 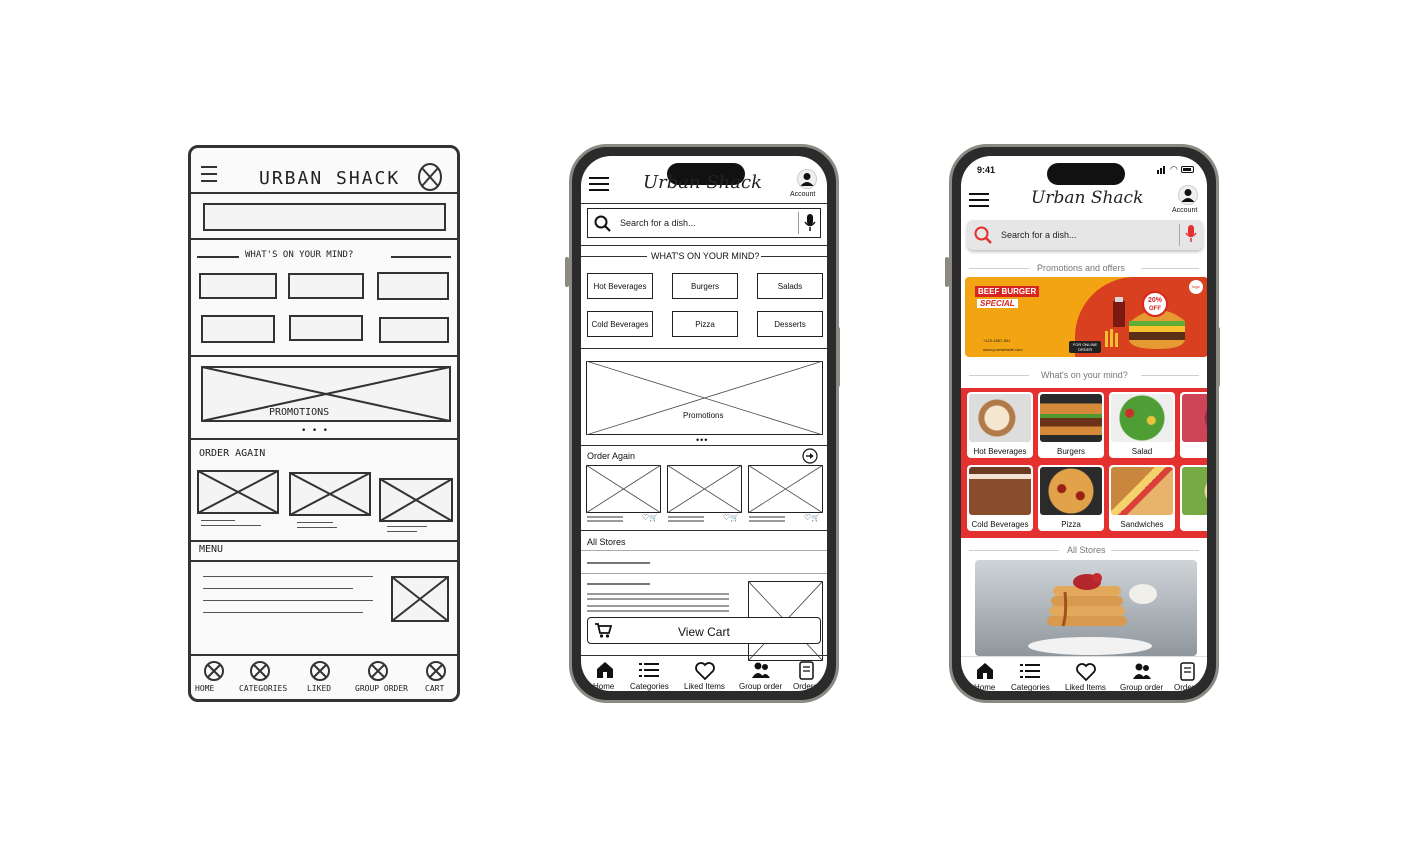 I want to click on category-label: Hot Beverages, so click(x=1000, y=451).